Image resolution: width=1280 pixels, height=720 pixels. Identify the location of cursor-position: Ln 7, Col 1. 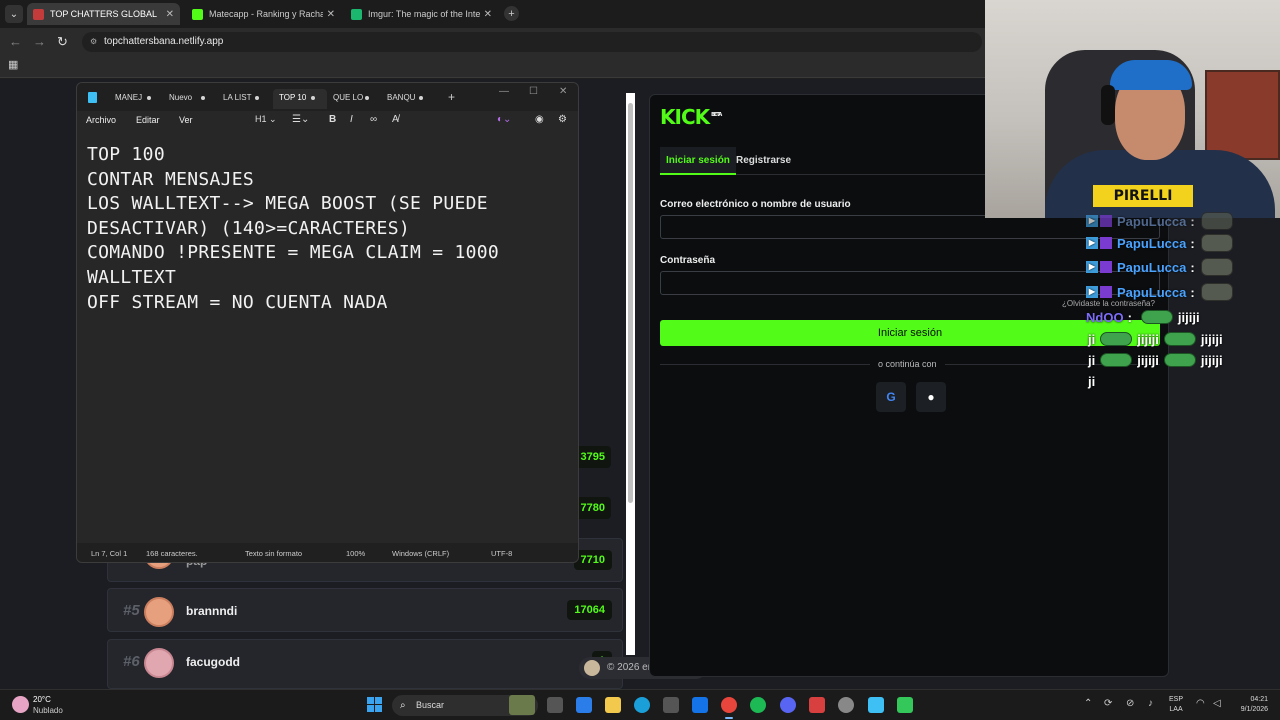
(109, 553).